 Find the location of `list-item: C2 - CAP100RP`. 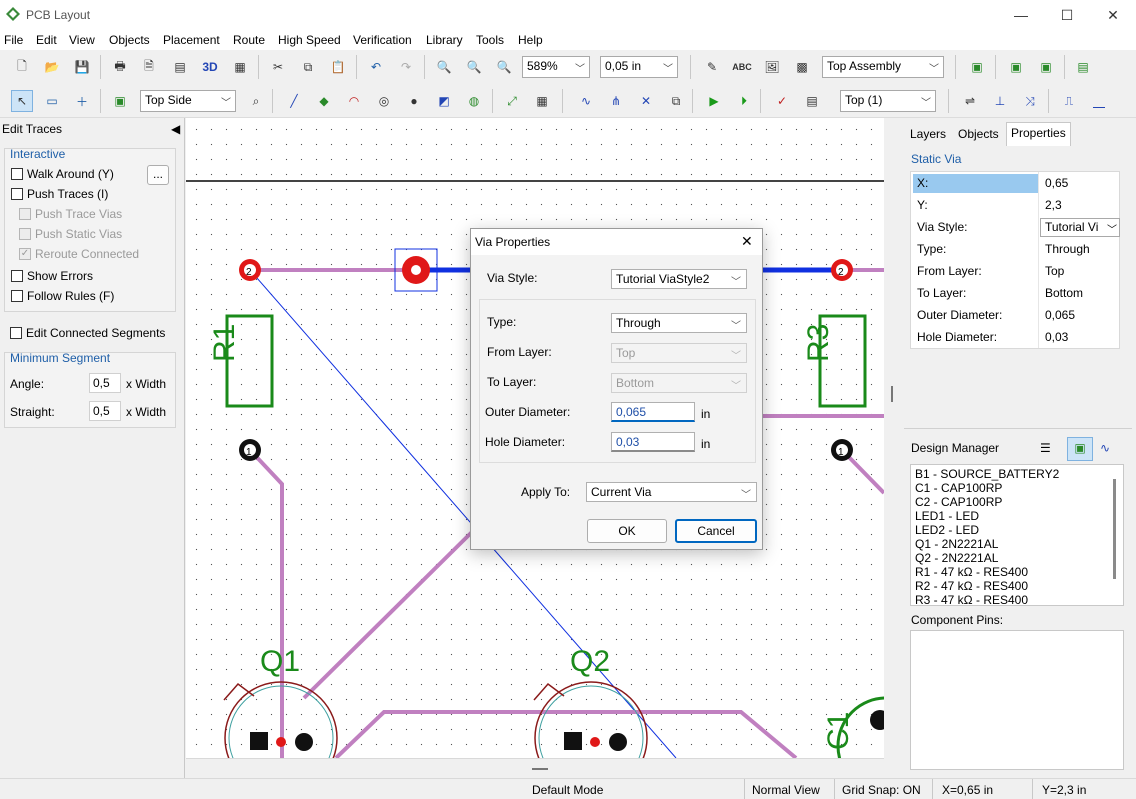

list-item: C2 - CAP100RP is located at coordinates (958, 502).